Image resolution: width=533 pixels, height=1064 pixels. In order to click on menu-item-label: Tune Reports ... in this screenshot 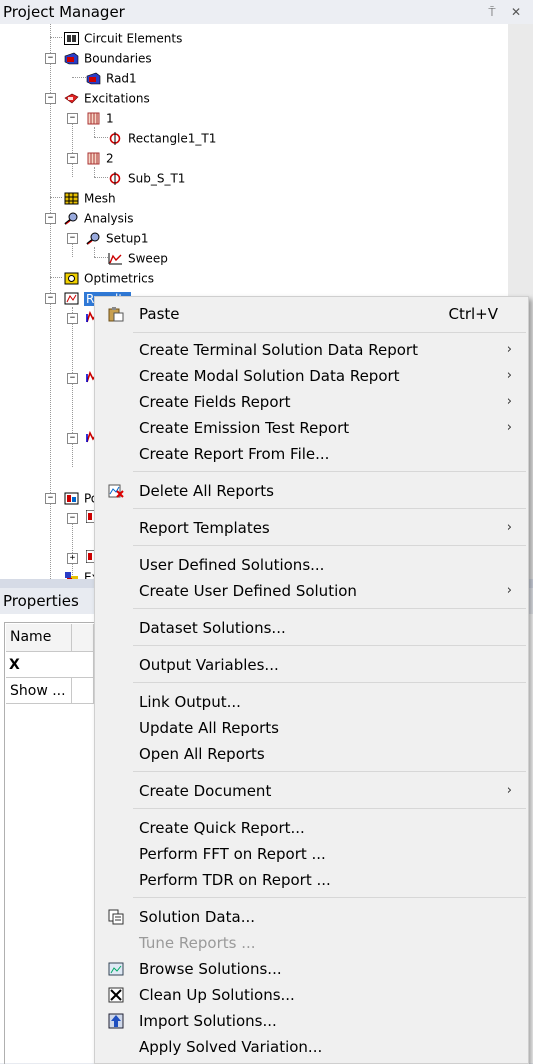, I will do `click(197, 943)`.